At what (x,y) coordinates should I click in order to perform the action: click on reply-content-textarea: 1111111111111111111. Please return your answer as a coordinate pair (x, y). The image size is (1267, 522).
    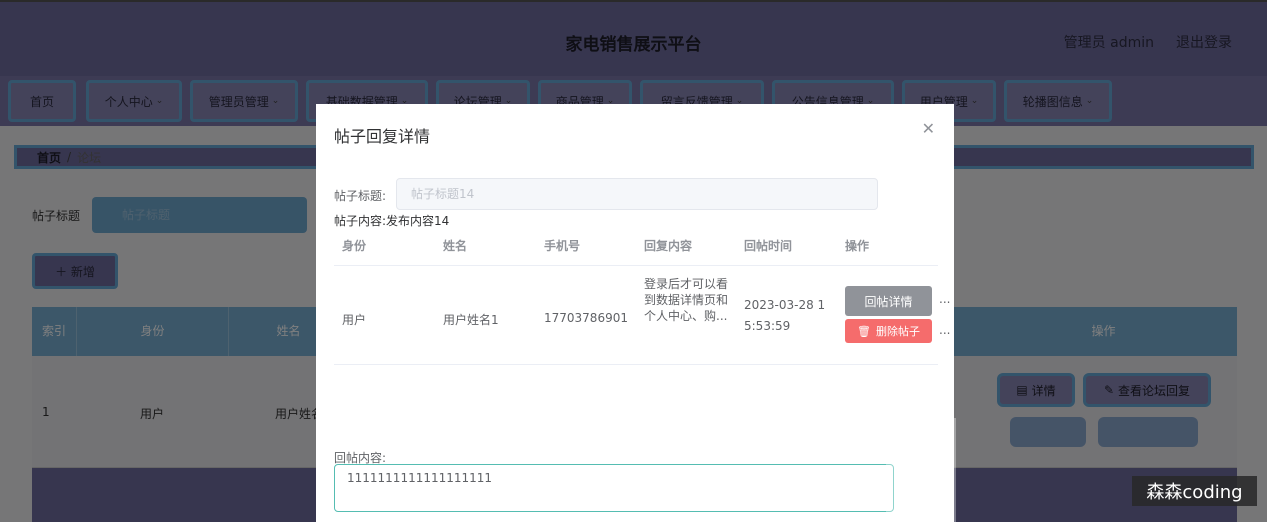
    Looking at the image, I should click on (614, 488).